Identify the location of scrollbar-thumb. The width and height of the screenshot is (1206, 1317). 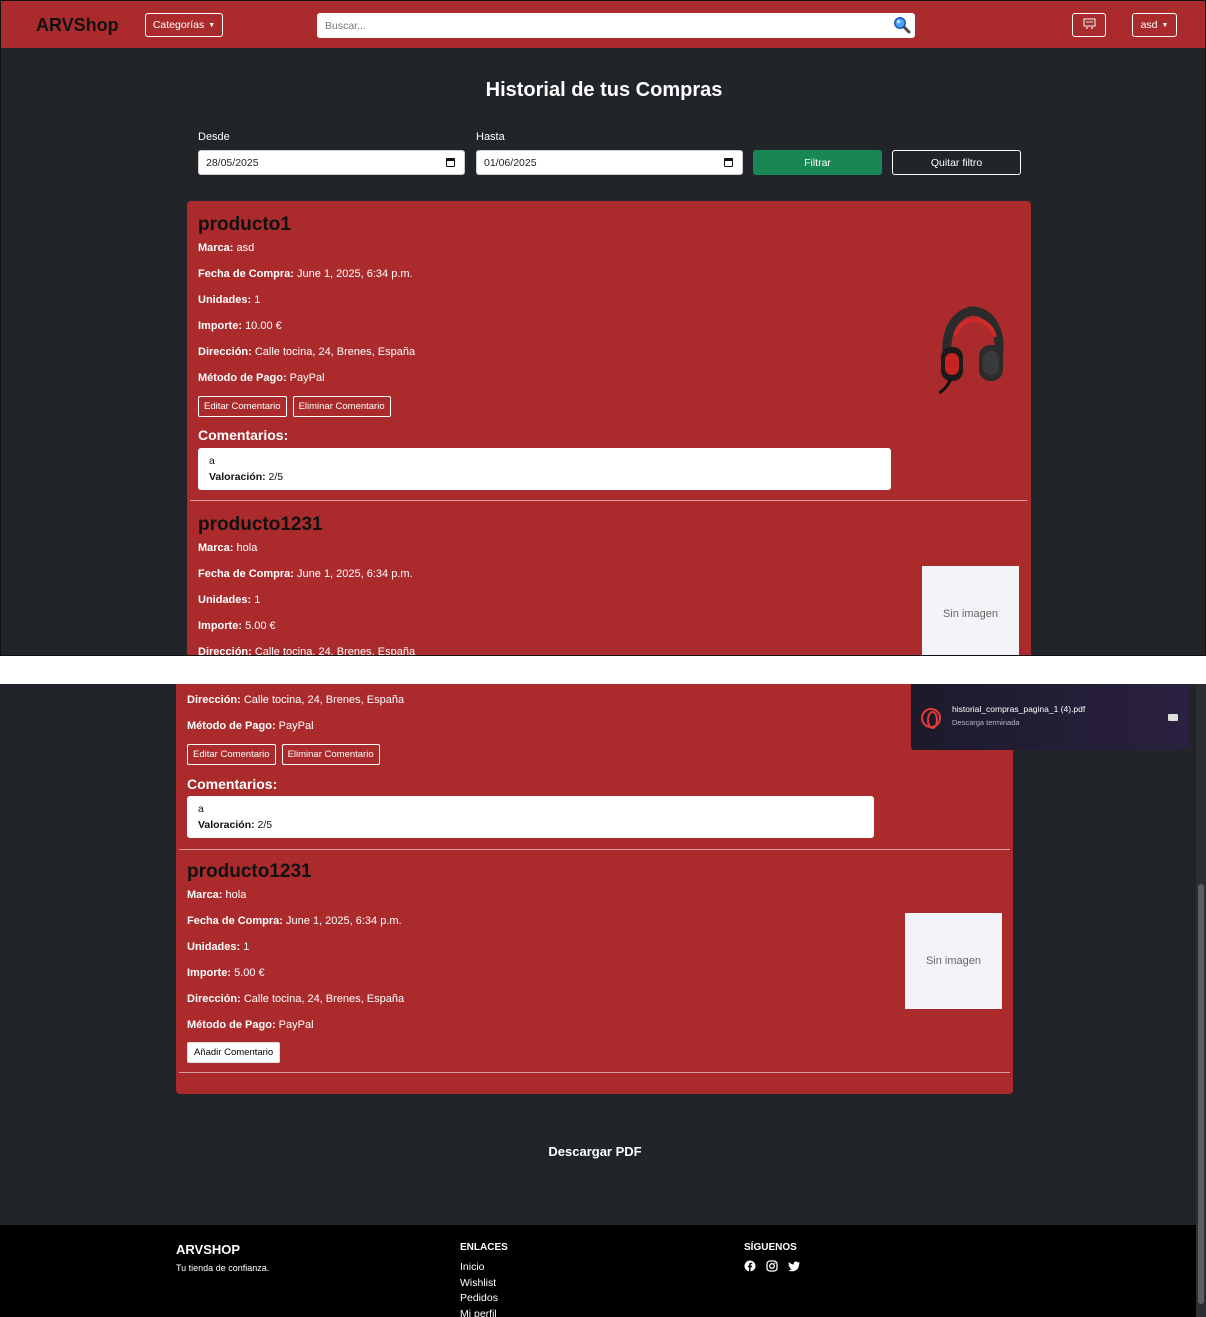
(1201, 1094).